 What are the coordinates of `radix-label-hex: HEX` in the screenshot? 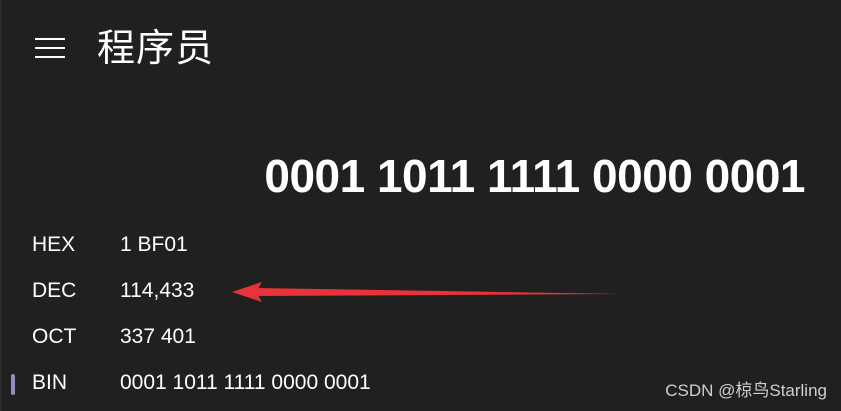 It's located at (54, 244).